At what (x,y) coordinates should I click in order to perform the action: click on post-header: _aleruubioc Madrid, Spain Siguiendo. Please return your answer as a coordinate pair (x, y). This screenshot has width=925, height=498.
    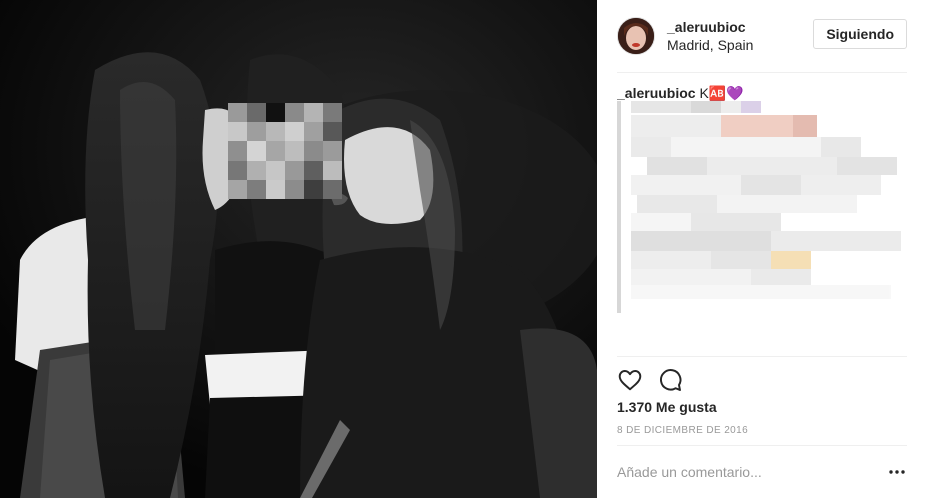
    Looking at the image, I should click on (762, 36).